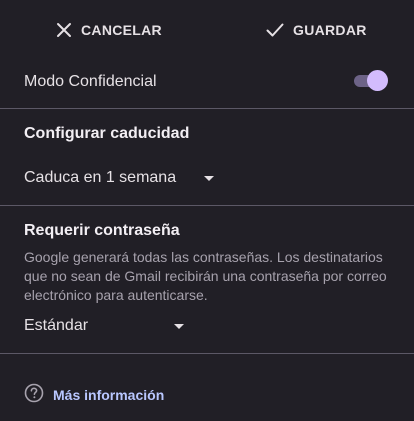 The width and height of the screenshot is (414, 421). What do you see at coordinates (330, 30) in the screenshot?
I see `save-label: GUARDAR` at bounding box center [330, 30].